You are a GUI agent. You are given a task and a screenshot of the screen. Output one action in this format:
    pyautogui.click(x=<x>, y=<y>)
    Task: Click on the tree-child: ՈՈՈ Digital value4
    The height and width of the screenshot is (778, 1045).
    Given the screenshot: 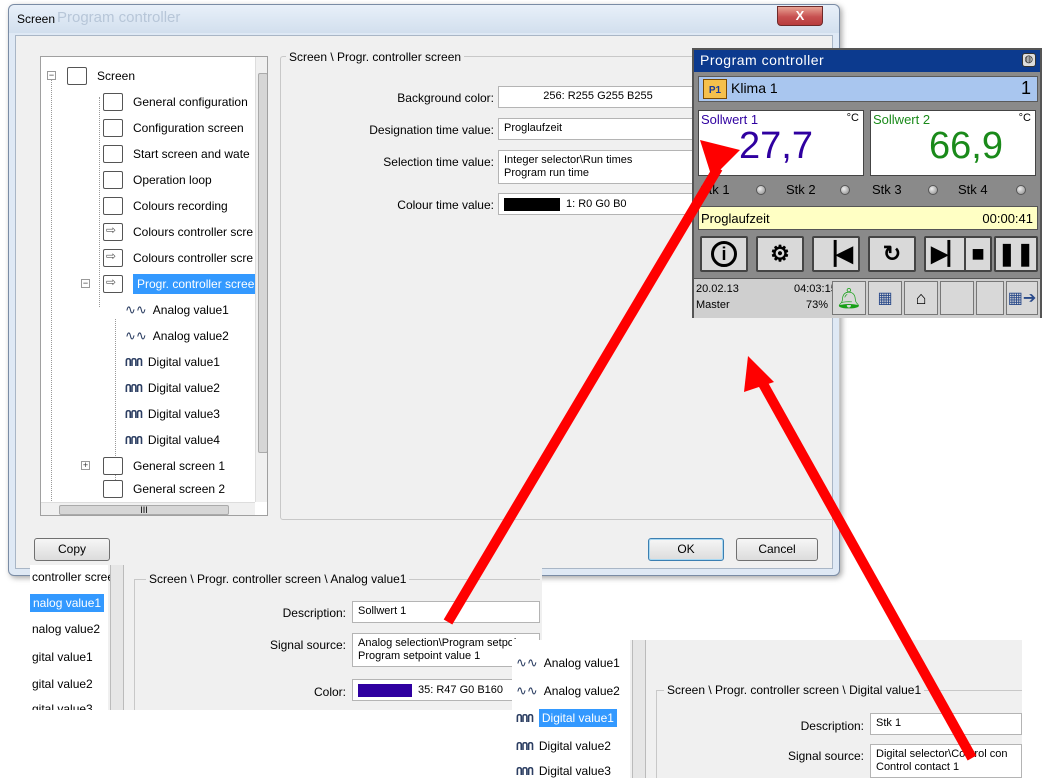 What is the action you would take?
    pyautogui.click(x=172, y=440)
    